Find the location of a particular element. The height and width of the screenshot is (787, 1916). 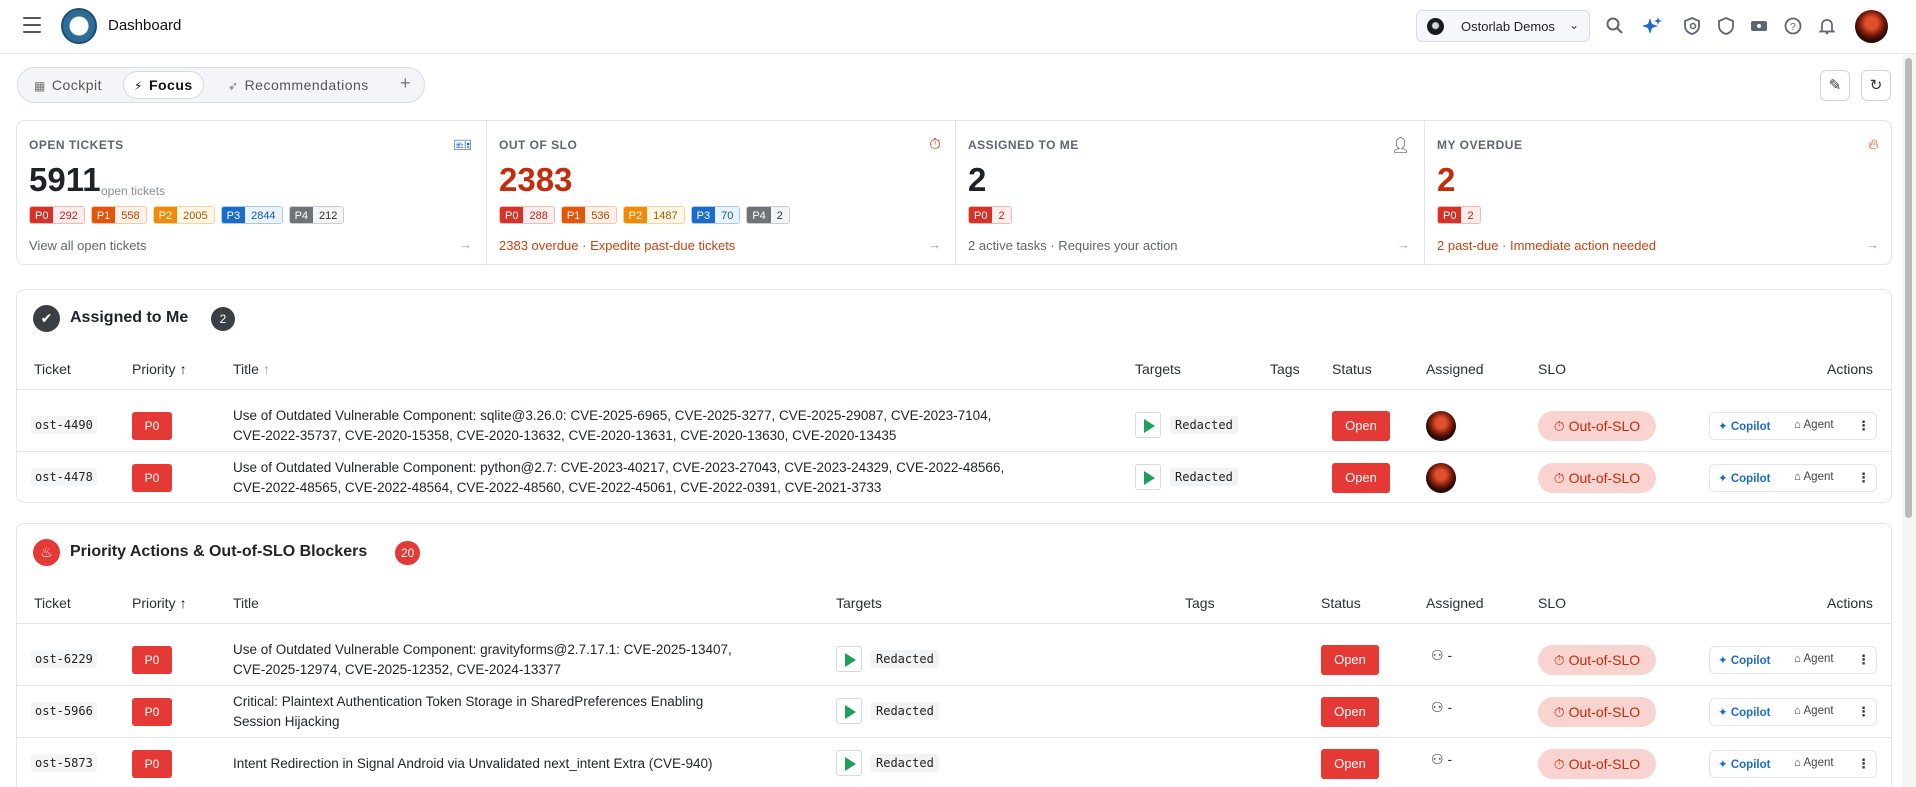

kpi-footer-link: 2383 overdue · Expedite past-due tickets is located at coordinates (617, 245).